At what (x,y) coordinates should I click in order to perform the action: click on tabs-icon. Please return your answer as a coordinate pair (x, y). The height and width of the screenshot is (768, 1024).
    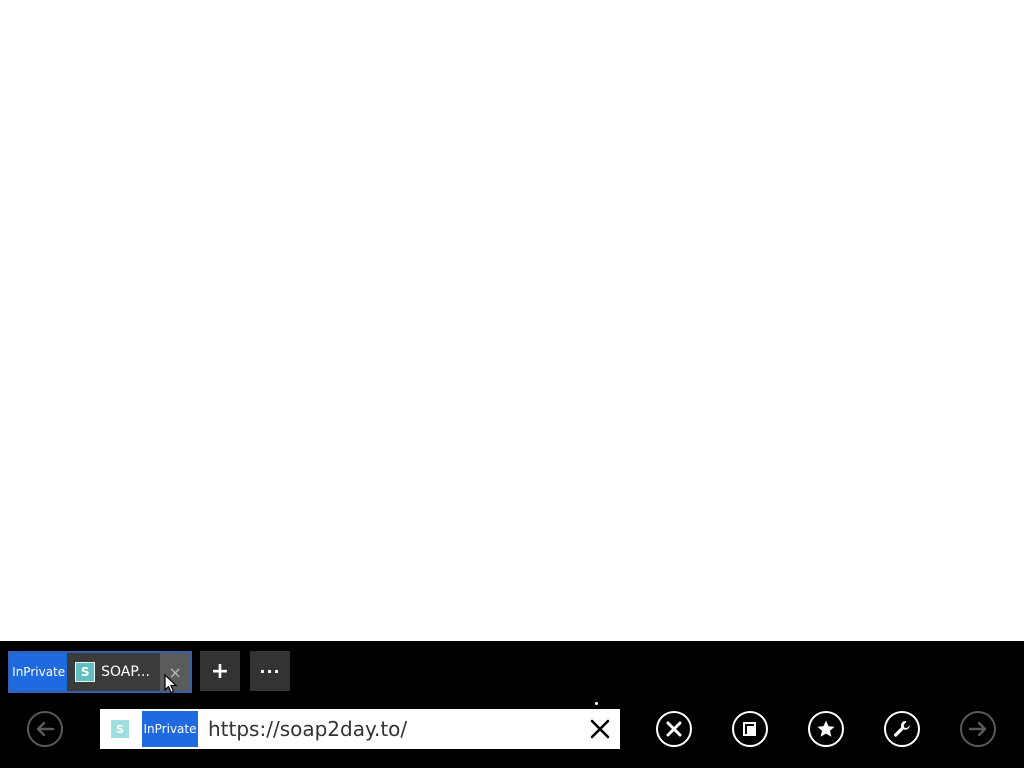
    Looking at the image, I should click on (749, 729).